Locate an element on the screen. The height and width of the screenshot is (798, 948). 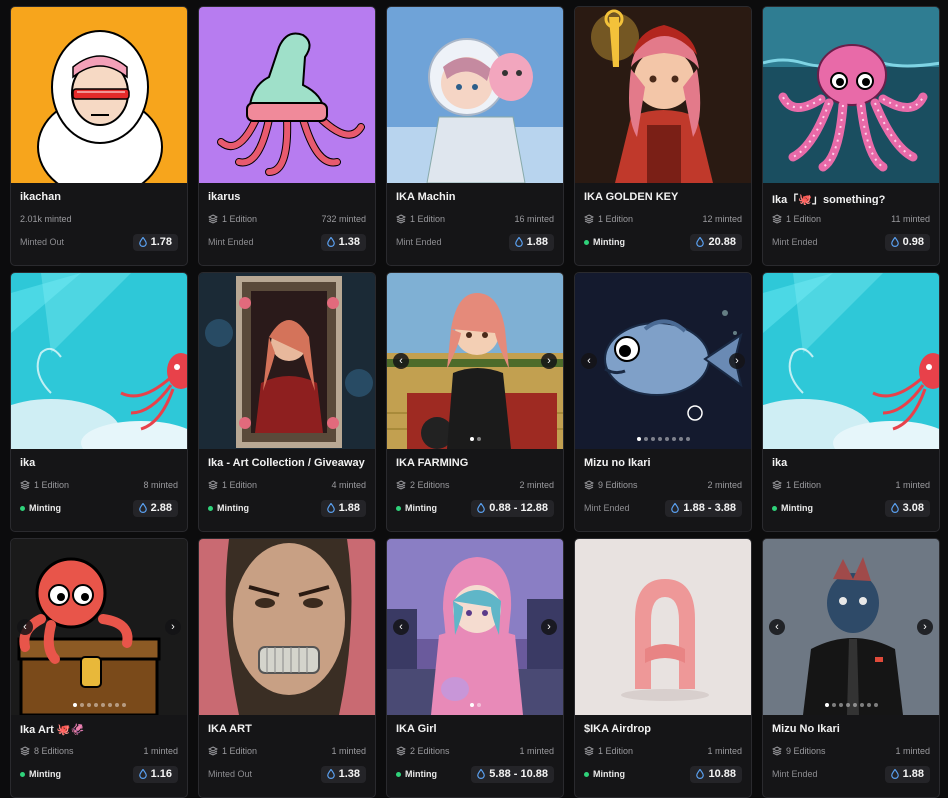
collection-card: ika 1 Edition 1 minted Minting 3.08 is located at coordinates (851, 402).